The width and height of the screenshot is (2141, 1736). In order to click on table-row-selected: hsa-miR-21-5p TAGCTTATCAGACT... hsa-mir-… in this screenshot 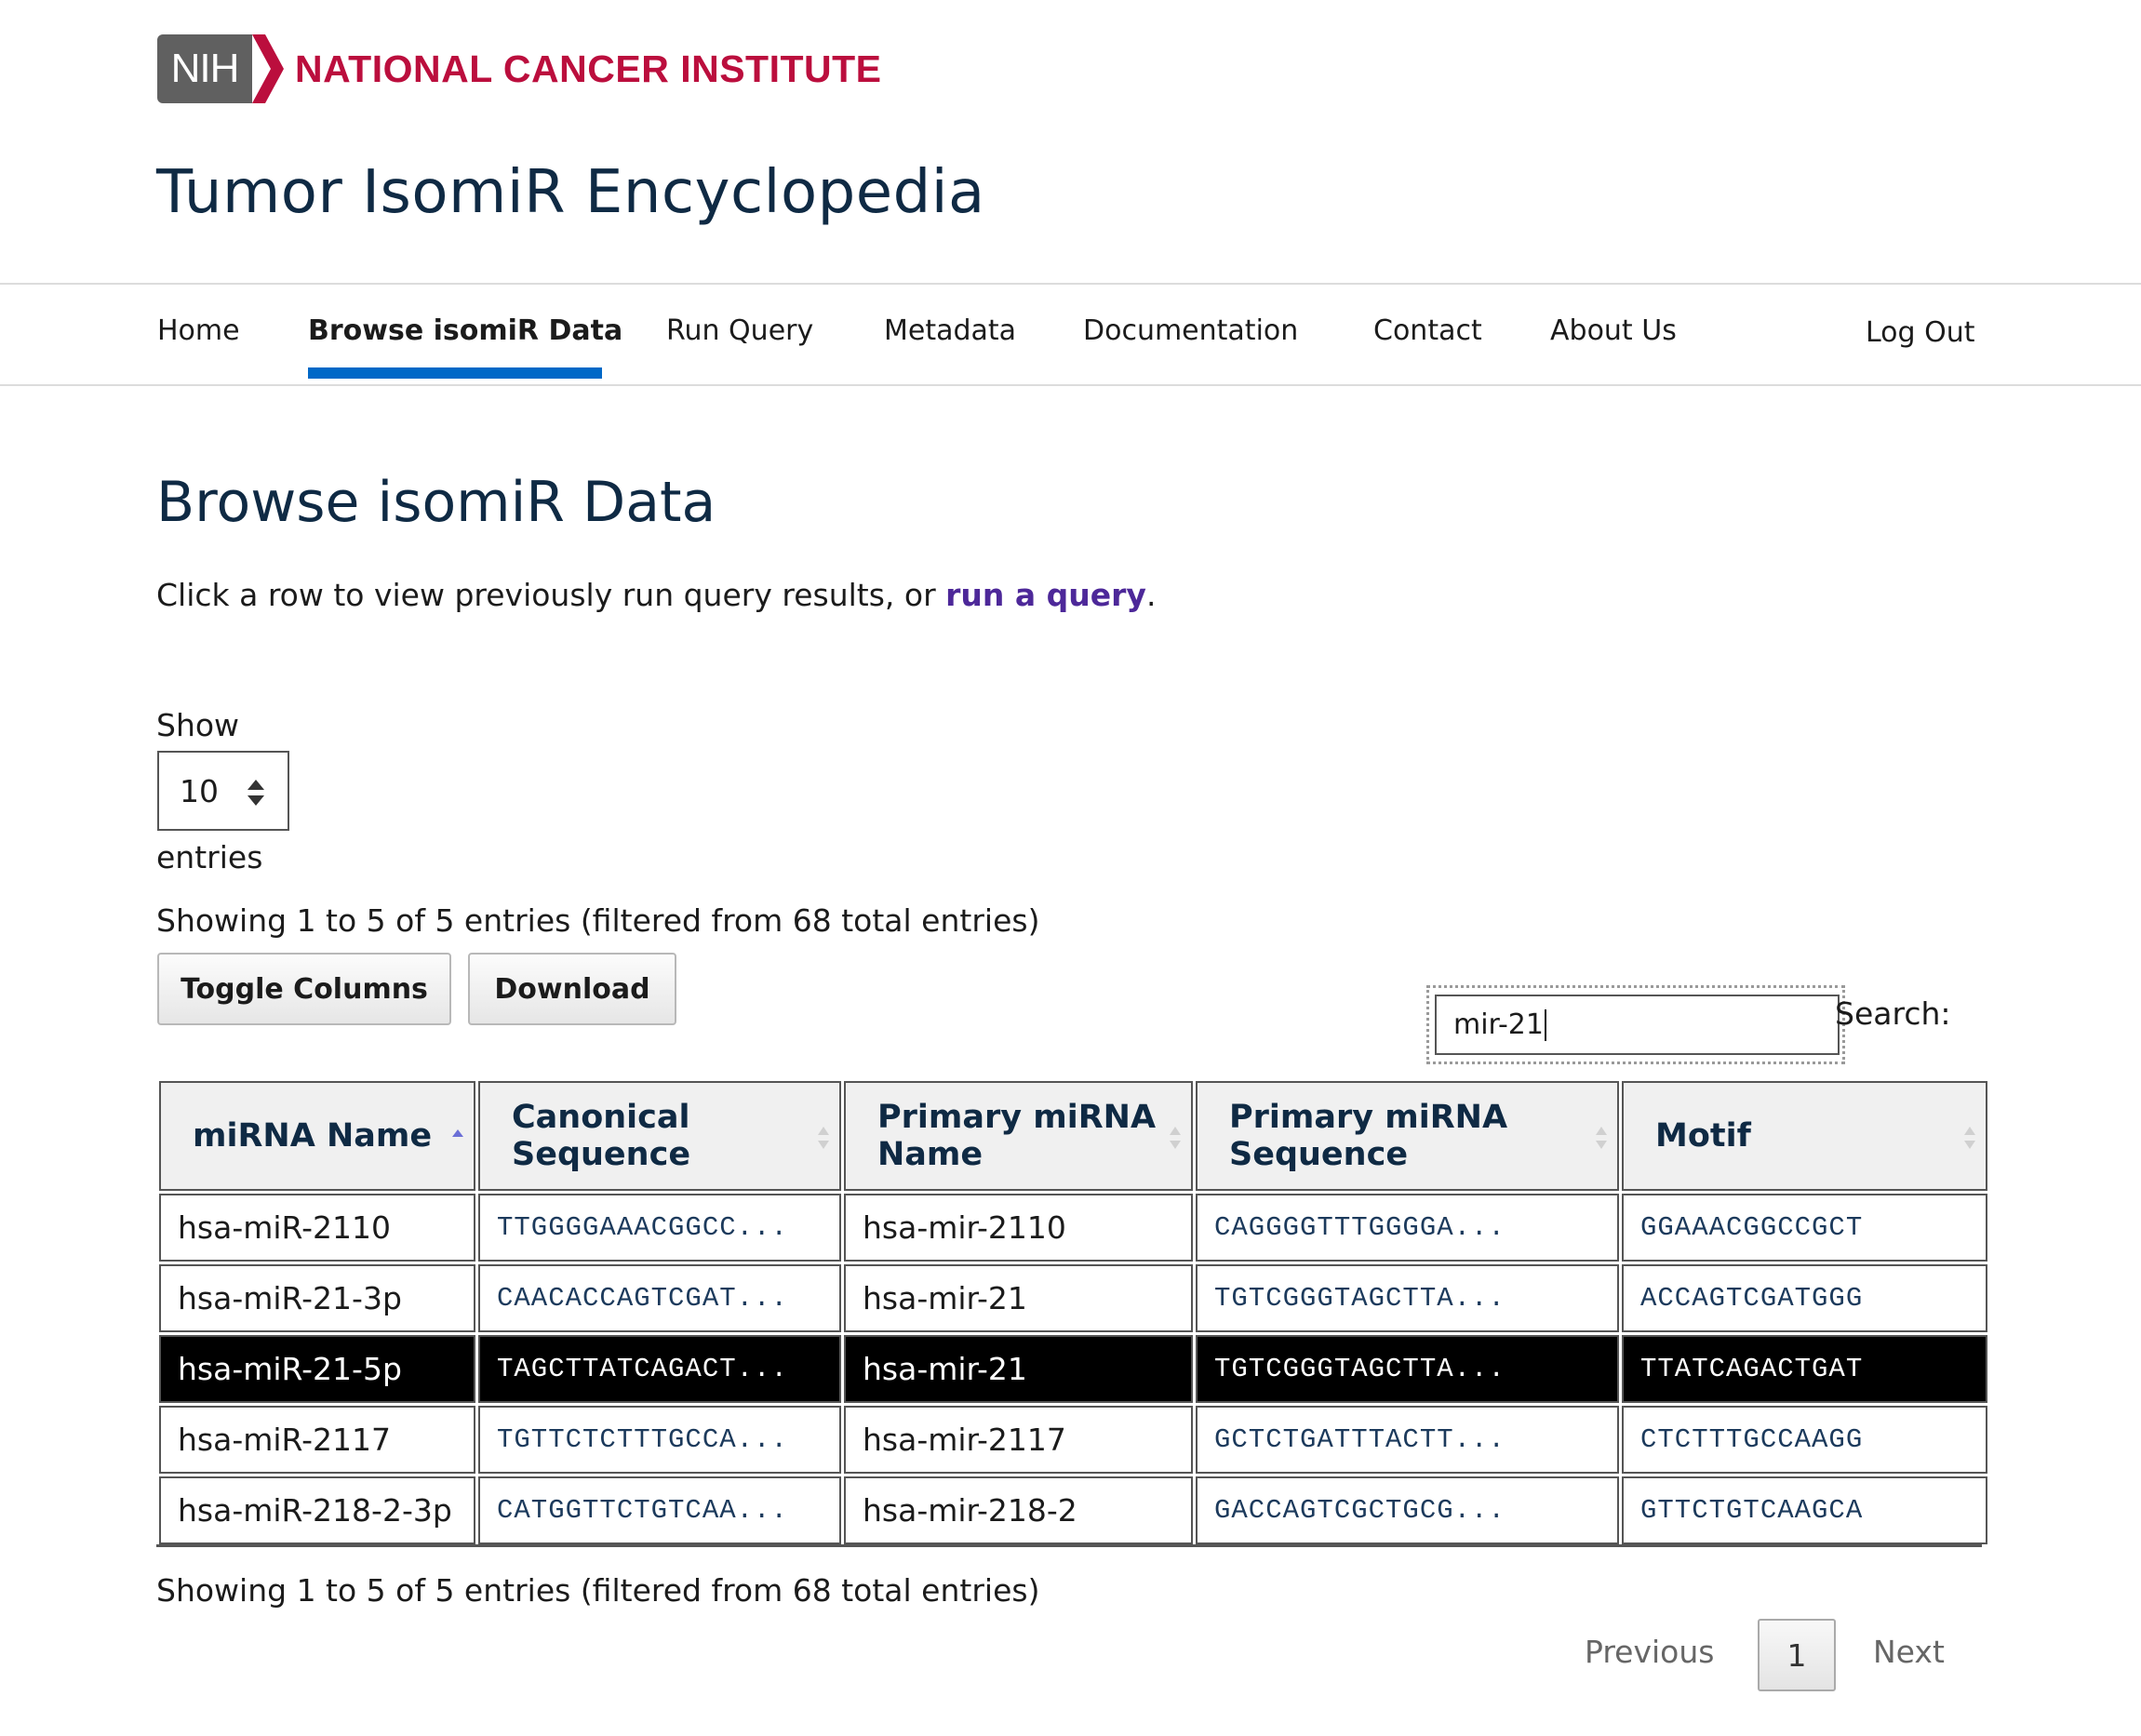, I will do `click(1073, 1369)`.